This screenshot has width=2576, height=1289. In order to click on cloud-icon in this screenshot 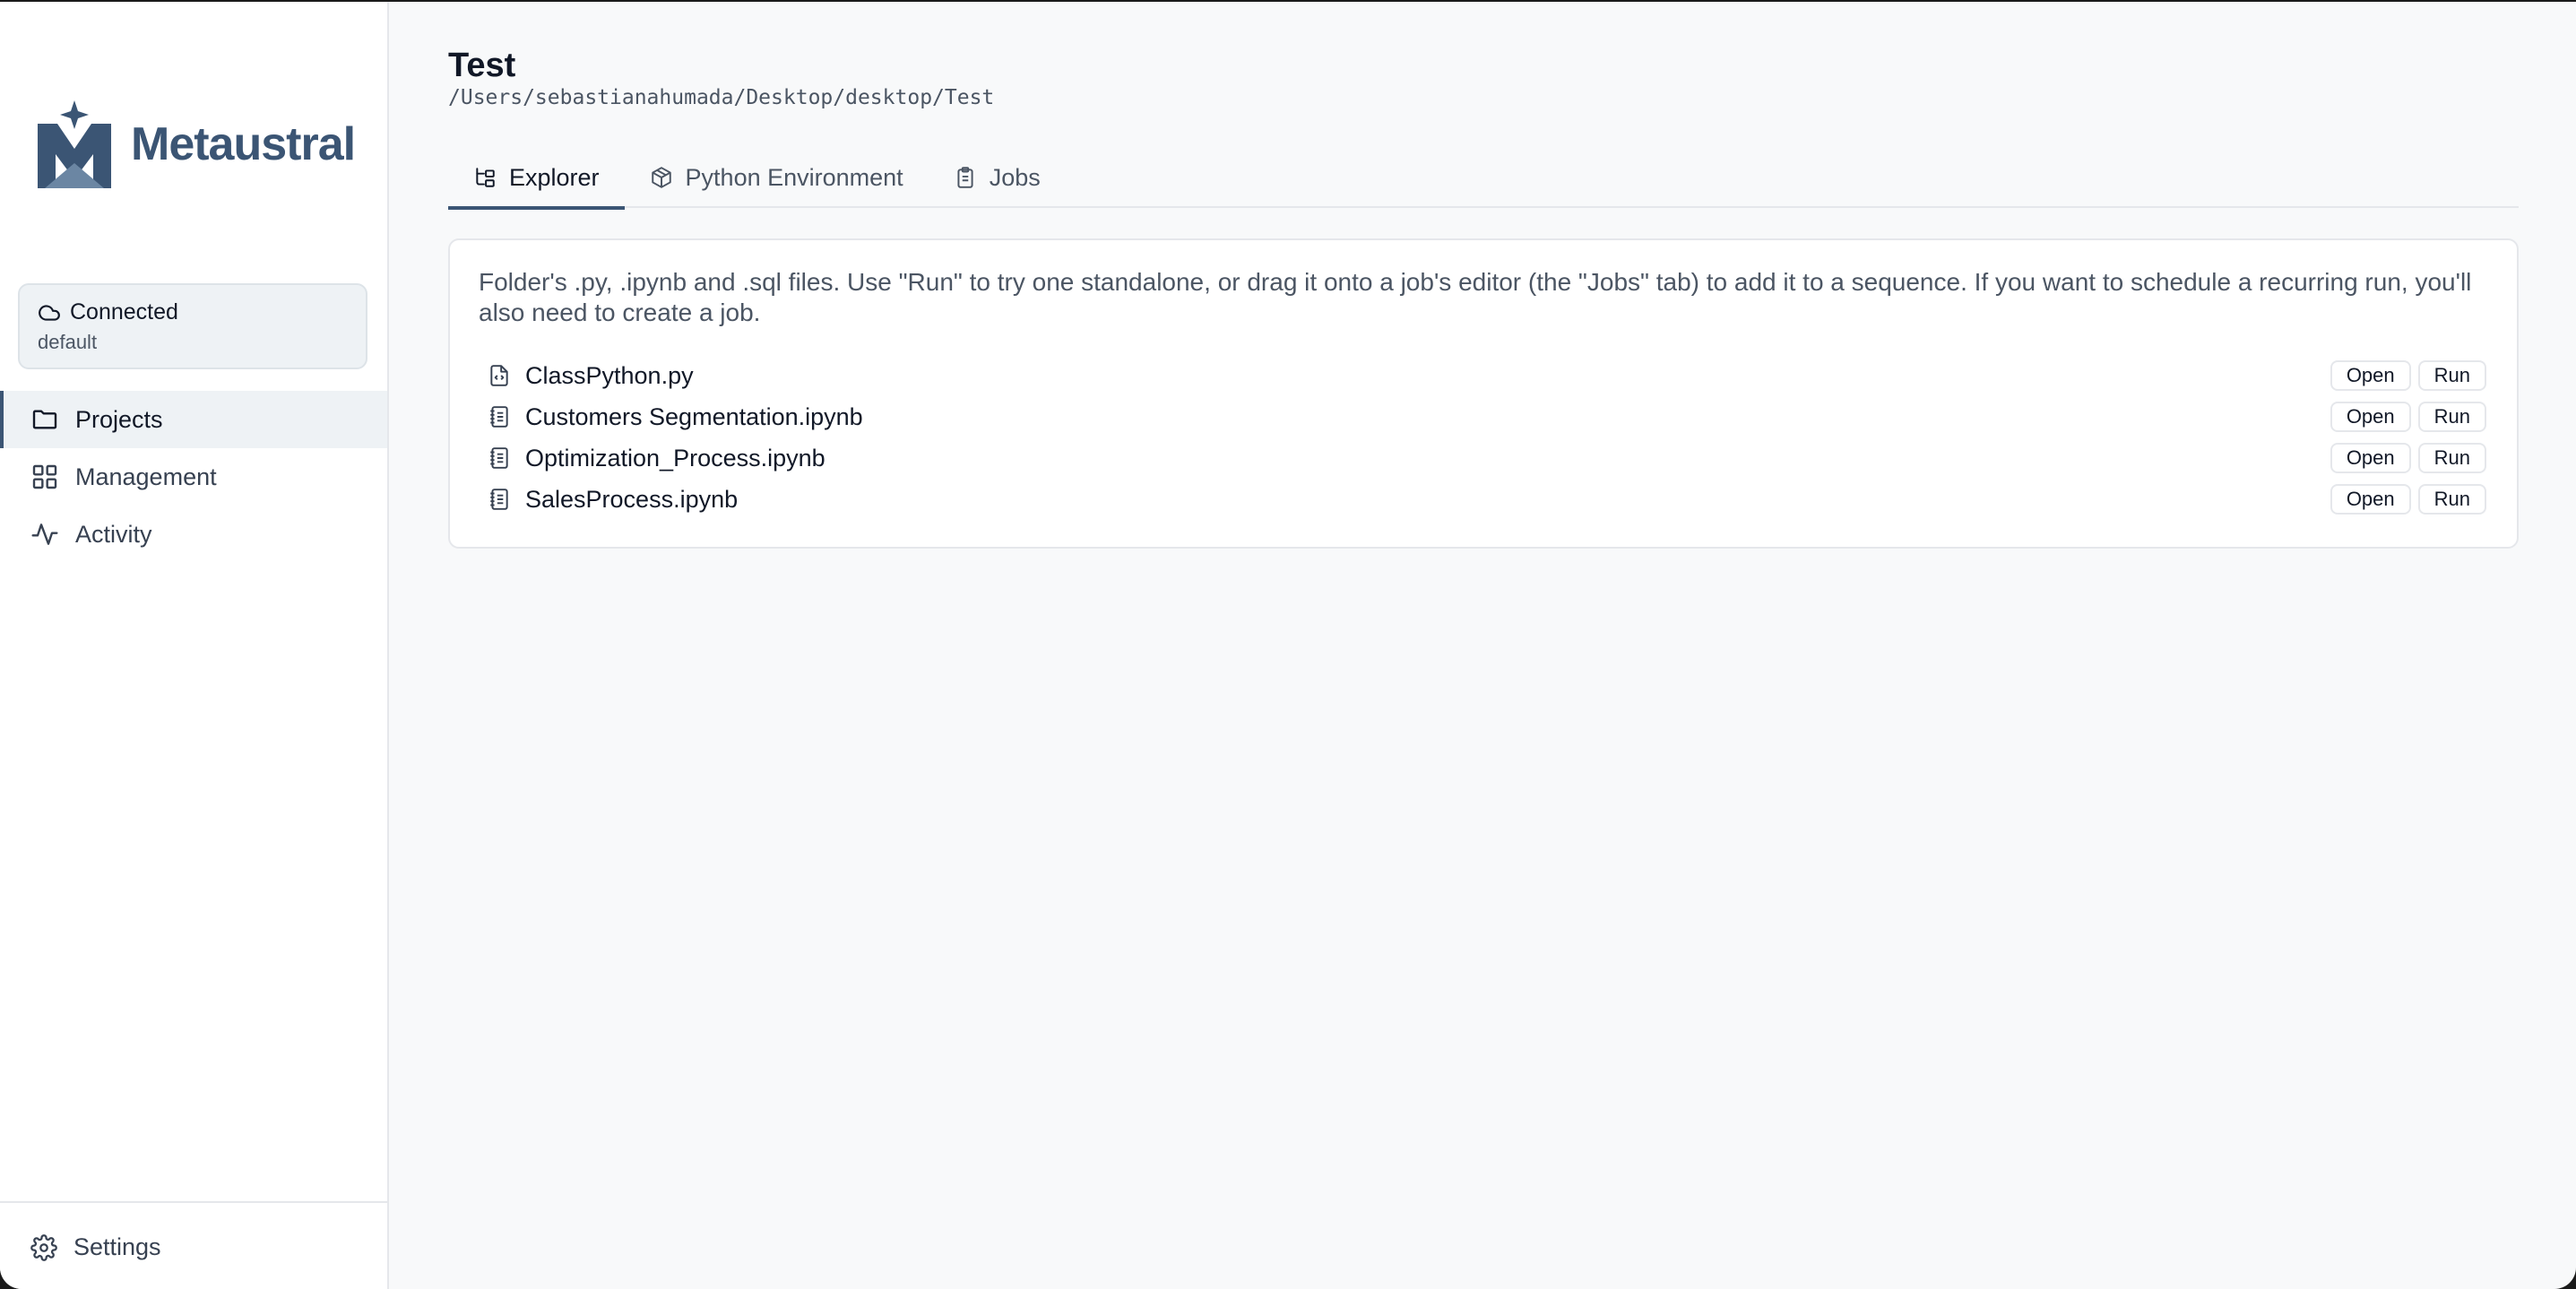, I will do `click(49, 312)`.